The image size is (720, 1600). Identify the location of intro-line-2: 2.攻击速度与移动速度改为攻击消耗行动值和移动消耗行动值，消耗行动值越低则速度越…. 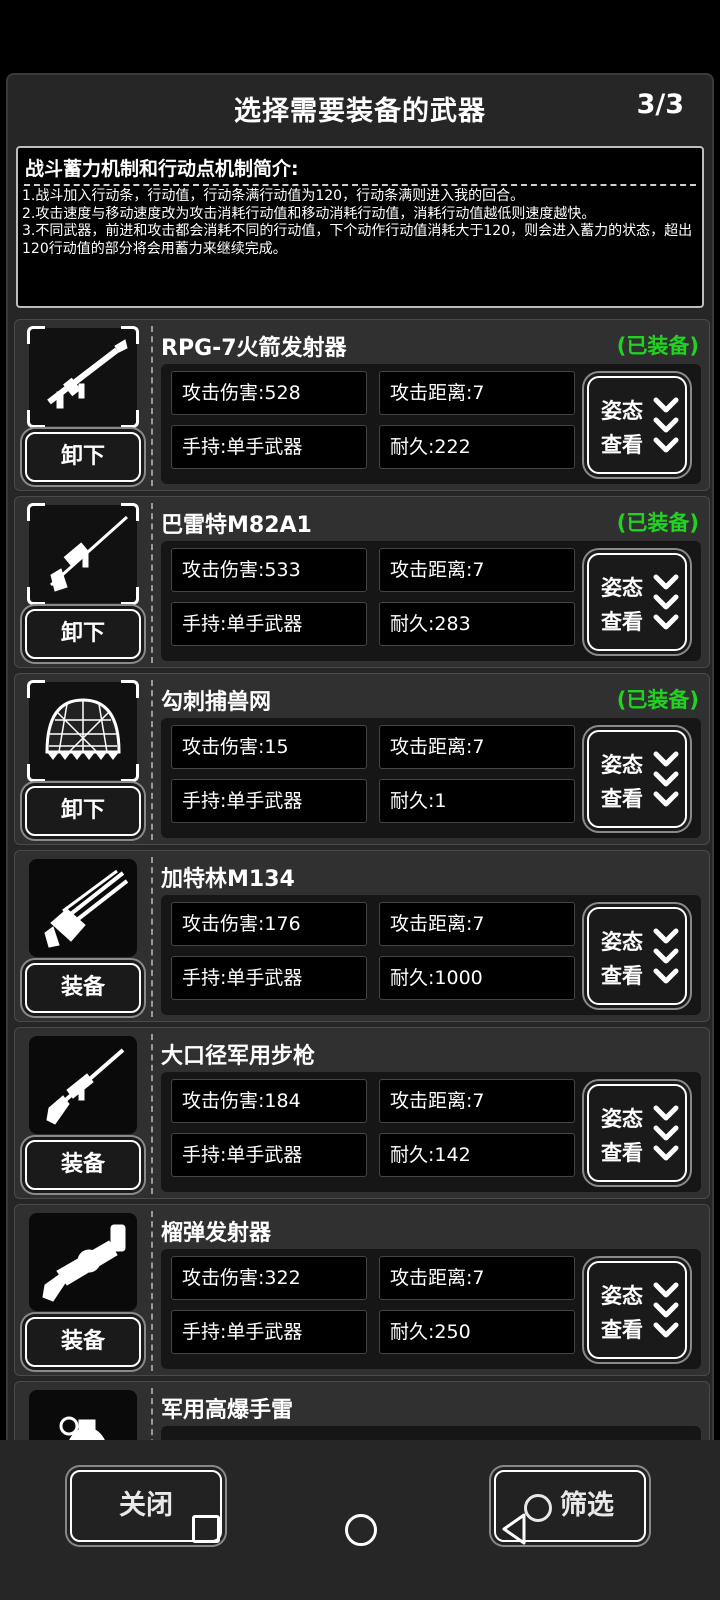
(309, 213).